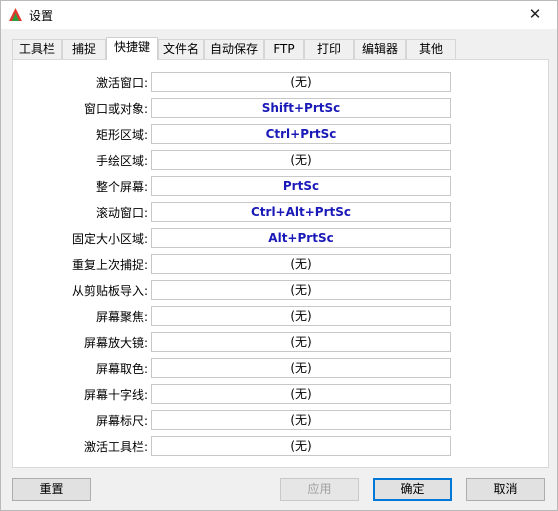  Describe the element at coordinates (121, 369) in the screenshot. I see `hotkey-label: 屏幕取色:` at that location.